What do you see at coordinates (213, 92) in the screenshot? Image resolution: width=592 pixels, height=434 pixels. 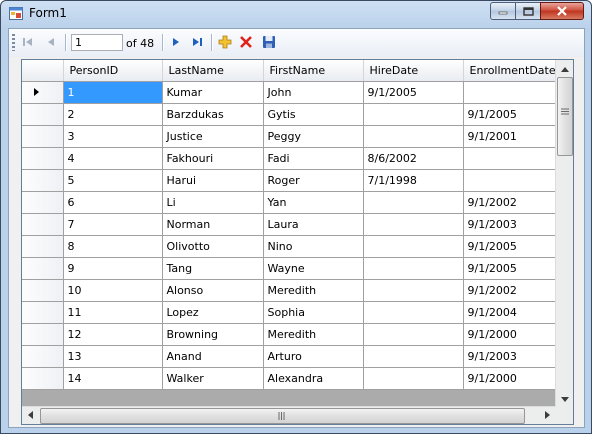 I see `grid-cell: Kumar` at bounding box center [213, 92].